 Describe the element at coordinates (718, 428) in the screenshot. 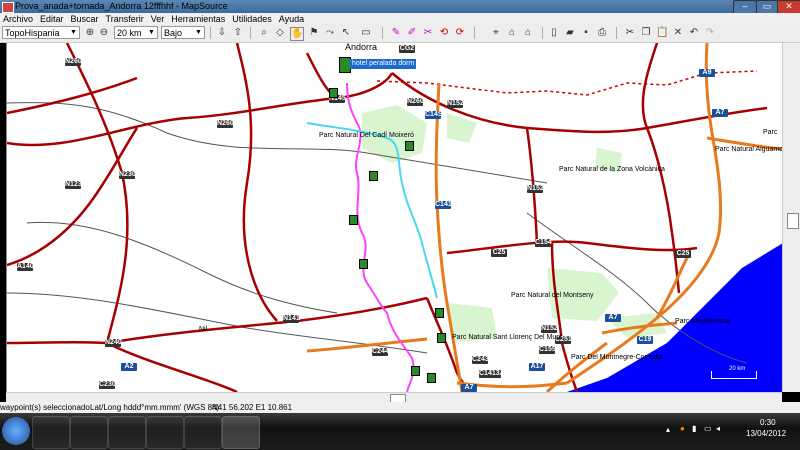

I see `volume-icon: ◂` at that location.